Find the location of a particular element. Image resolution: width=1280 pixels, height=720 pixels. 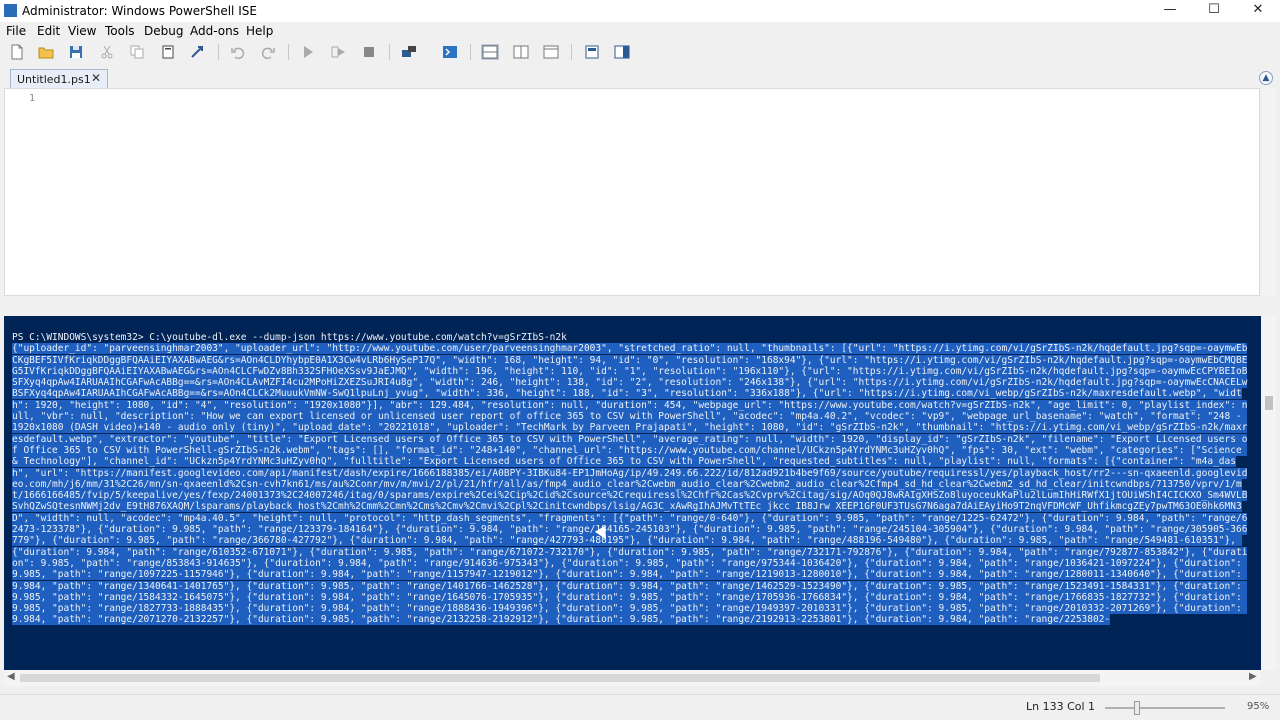

pane-splitter is located at coordinates (640, 305).